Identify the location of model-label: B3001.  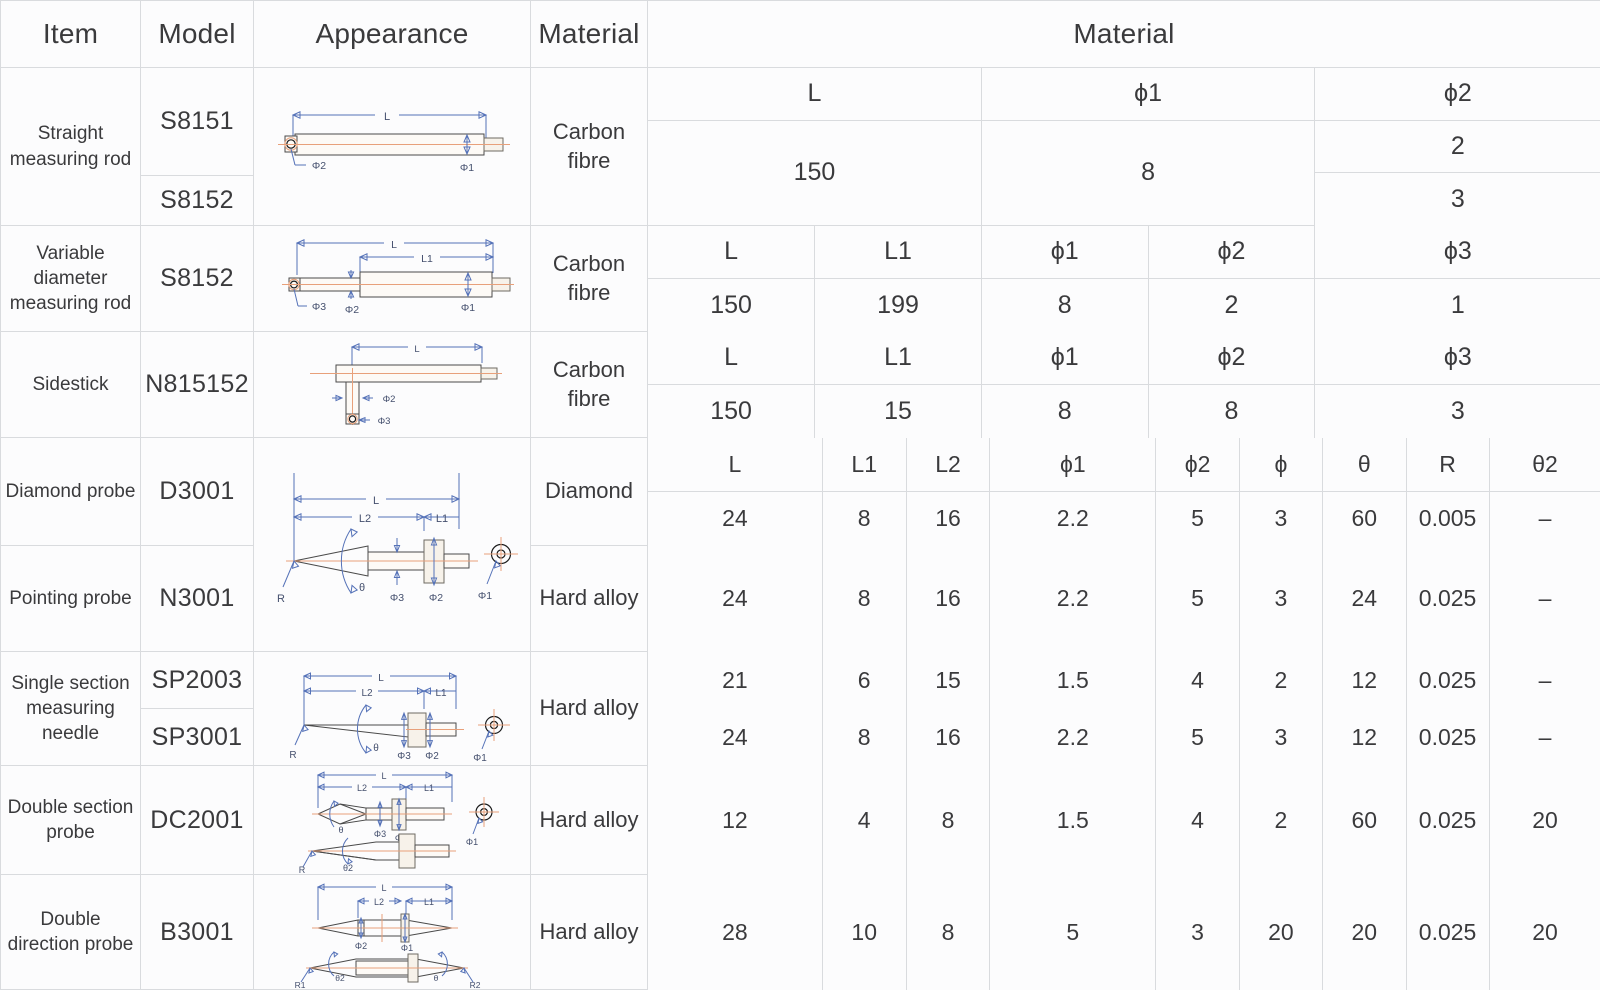
(197, 932).